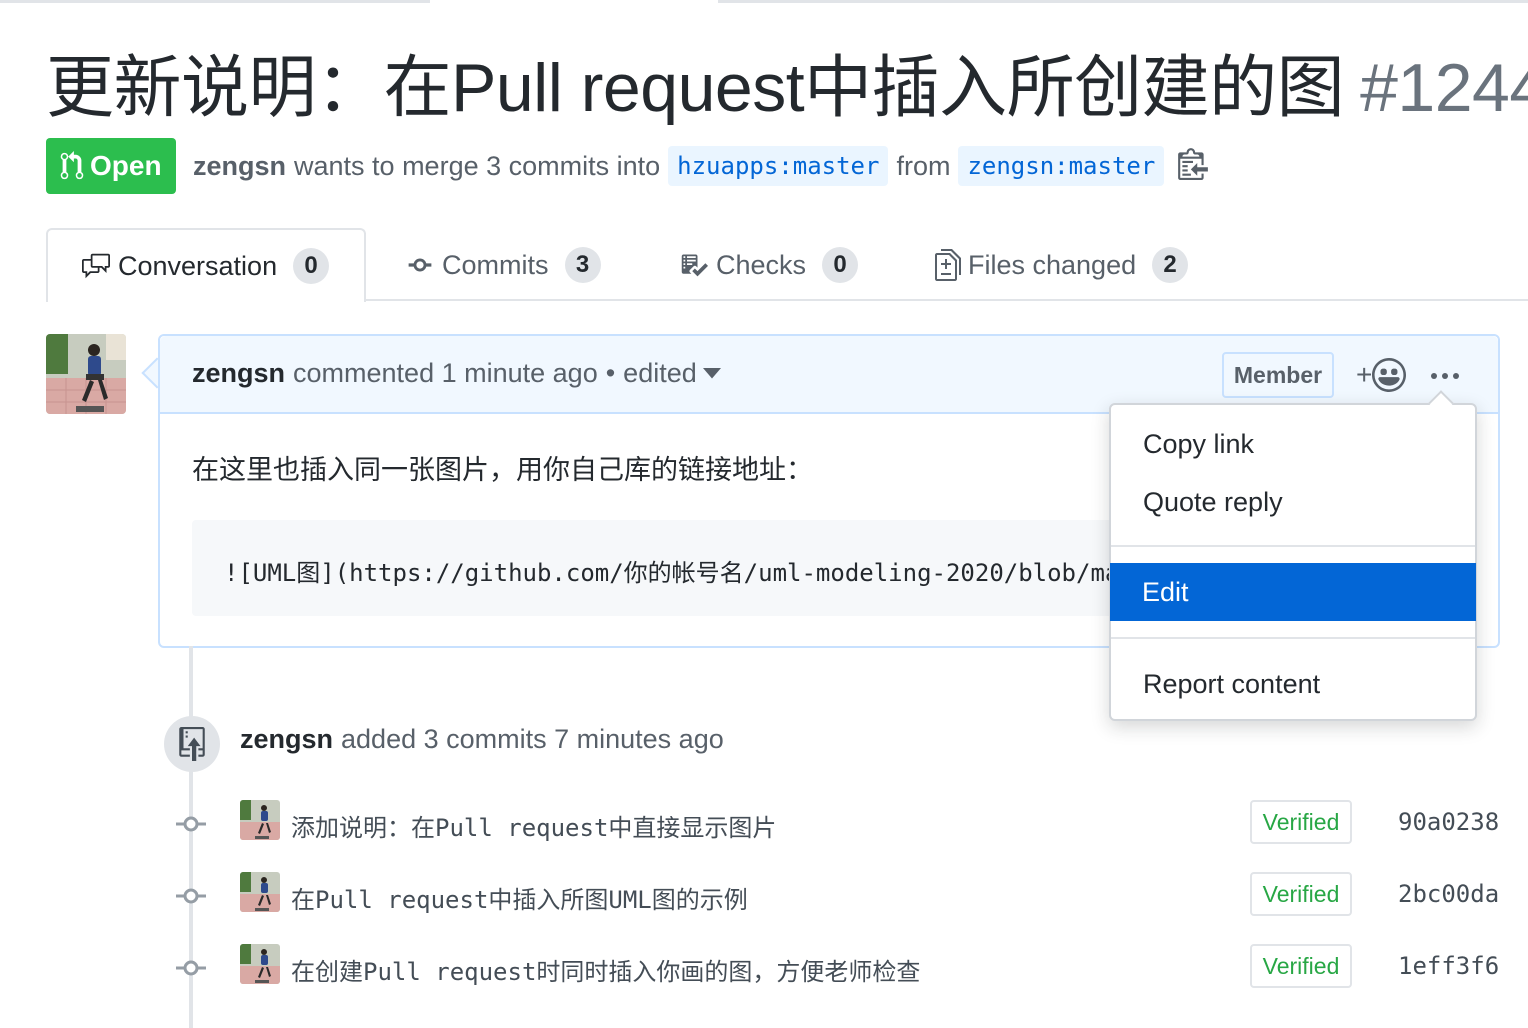 The height and width of the screenshot is (1028, 1528). What do you see at coordinates (198, 265) in the screenshot?
I see `tab-conversation-label: Conversation` at bounding box center [198, 265].